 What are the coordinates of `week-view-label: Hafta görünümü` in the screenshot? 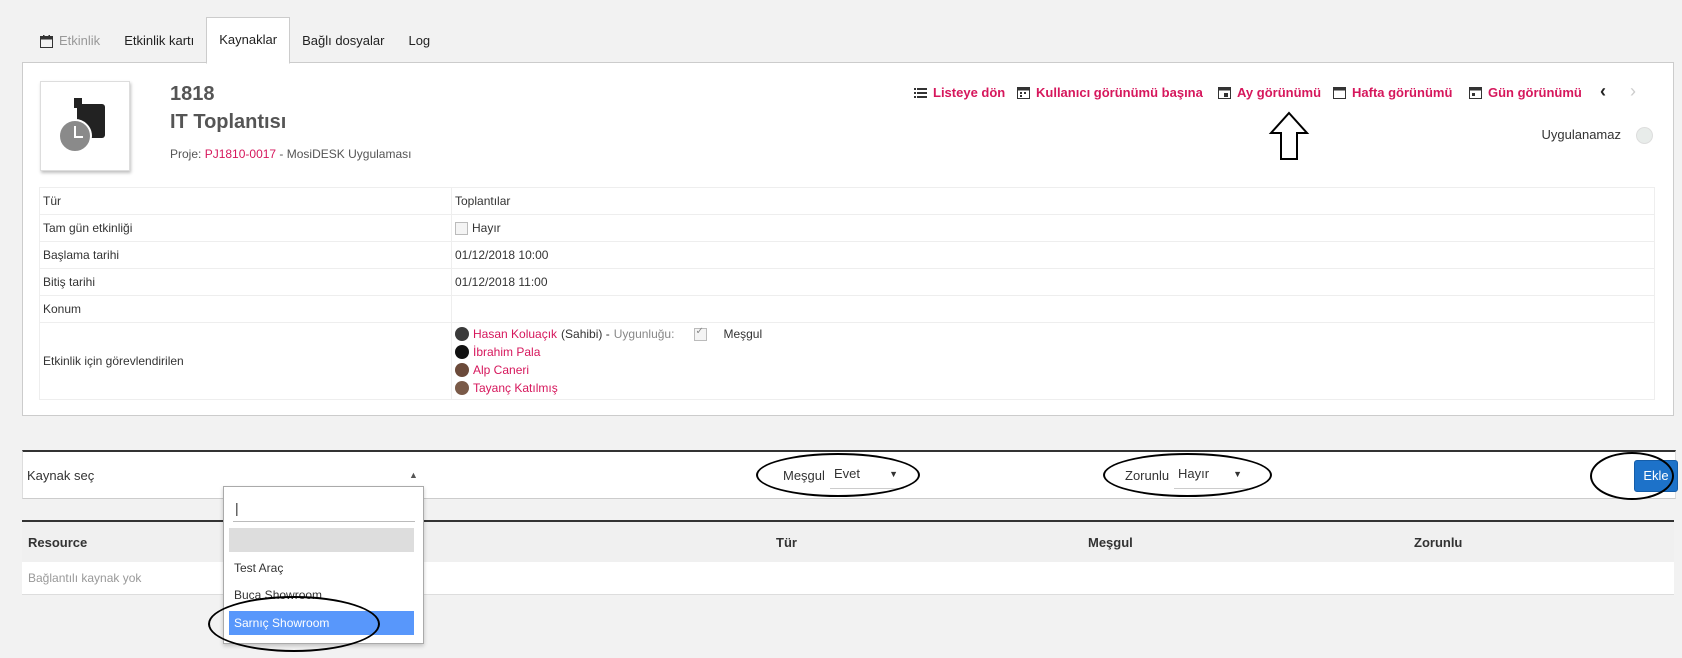 It's located at (1402, 92).